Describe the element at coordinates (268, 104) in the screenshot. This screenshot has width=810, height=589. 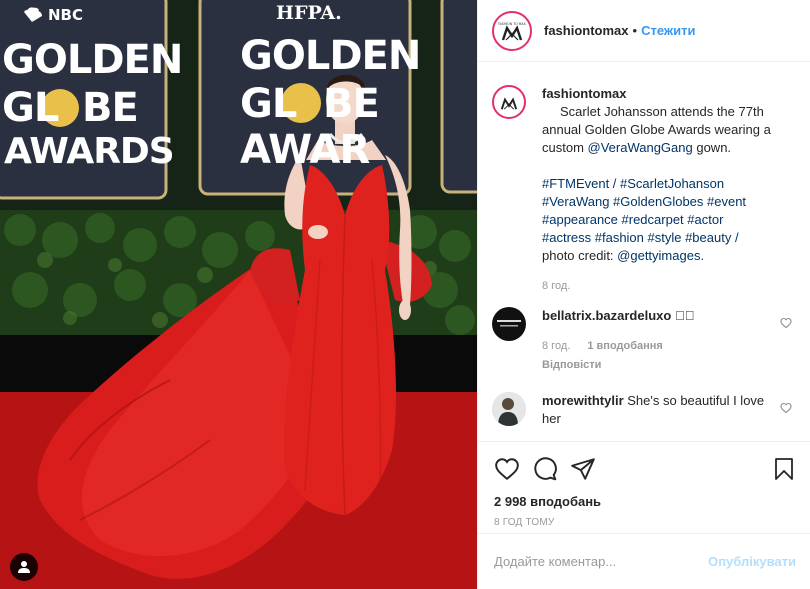
I see `board-center-line-2: GL` at that location.